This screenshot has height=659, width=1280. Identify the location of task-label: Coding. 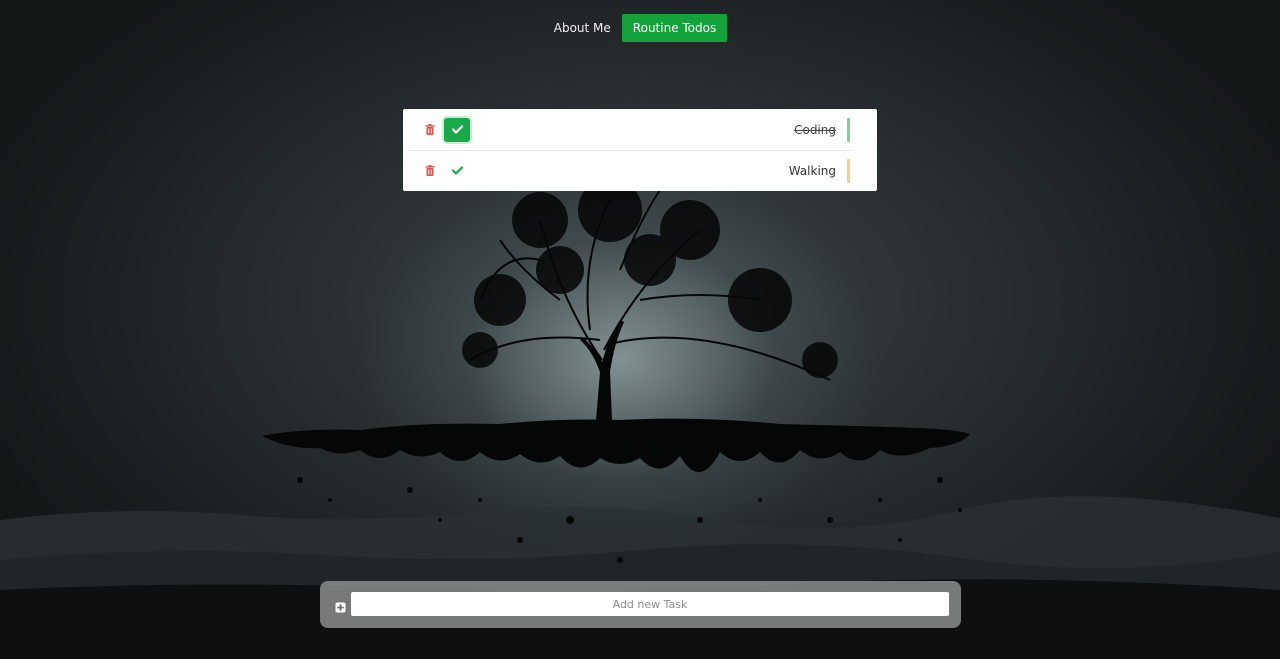
(815, 129).